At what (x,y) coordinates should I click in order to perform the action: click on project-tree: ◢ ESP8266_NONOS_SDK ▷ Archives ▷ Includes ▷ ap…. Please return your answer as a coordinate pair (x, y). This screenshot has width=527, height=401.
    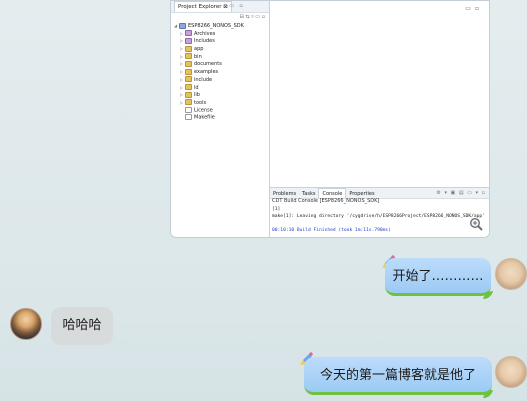
    Looking at the image, I should click on (220, 72).